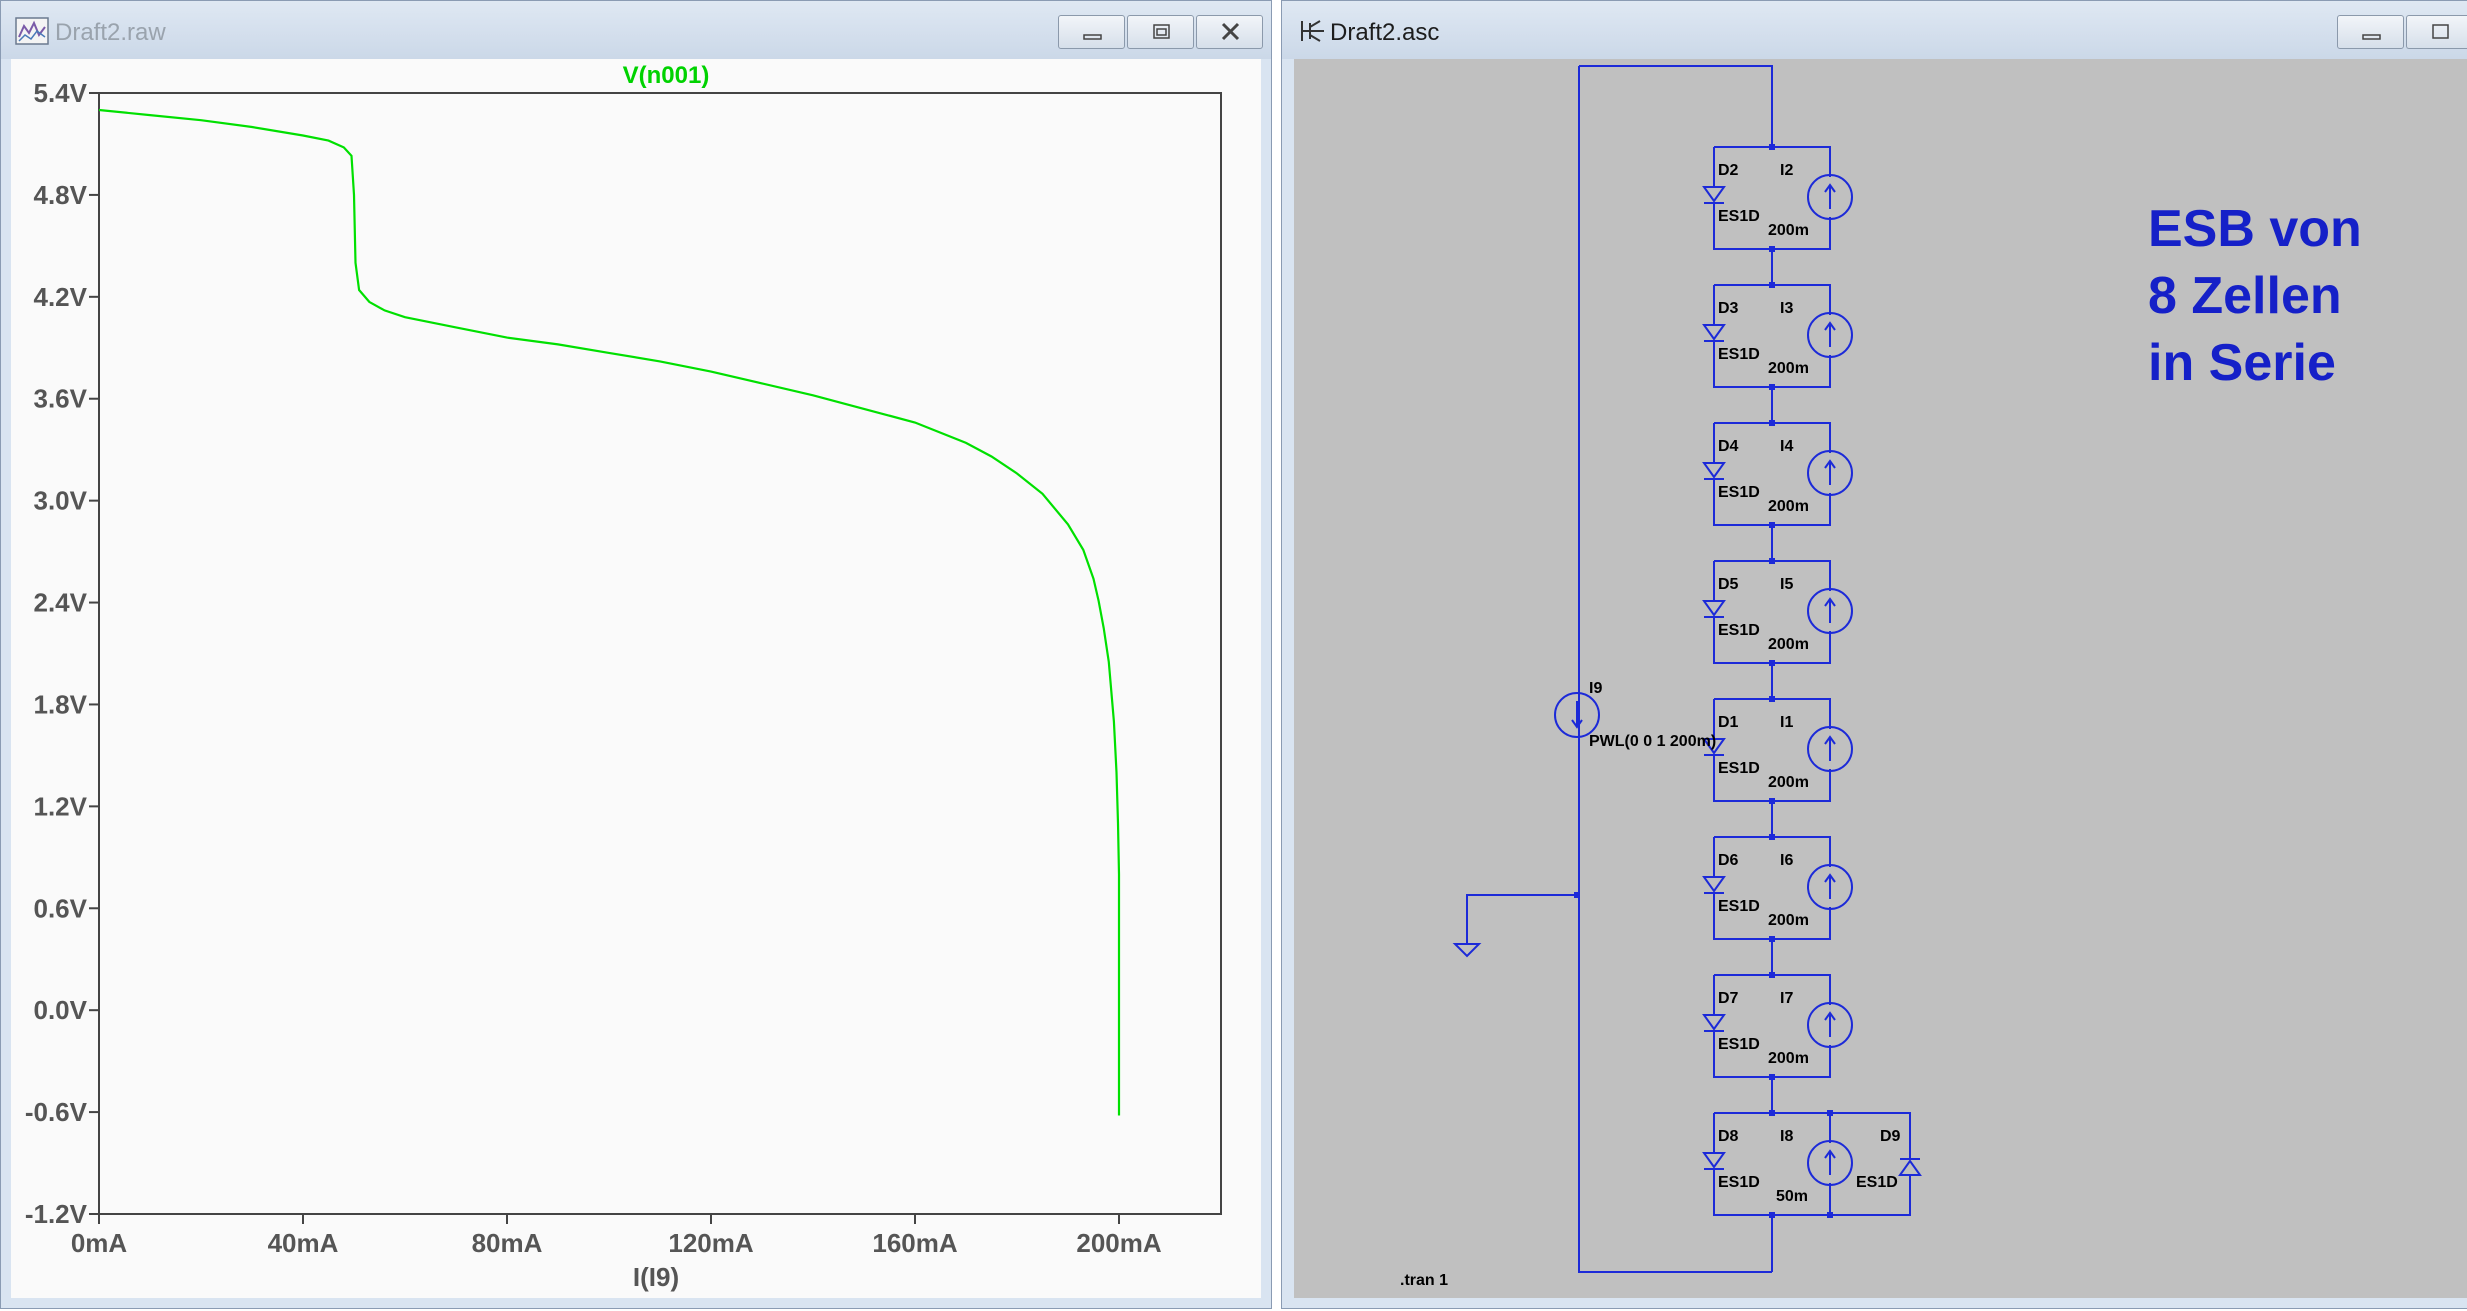  I want to click on battery-cell-8: D8 ES1D I8 50m, so click(1777, 1191).